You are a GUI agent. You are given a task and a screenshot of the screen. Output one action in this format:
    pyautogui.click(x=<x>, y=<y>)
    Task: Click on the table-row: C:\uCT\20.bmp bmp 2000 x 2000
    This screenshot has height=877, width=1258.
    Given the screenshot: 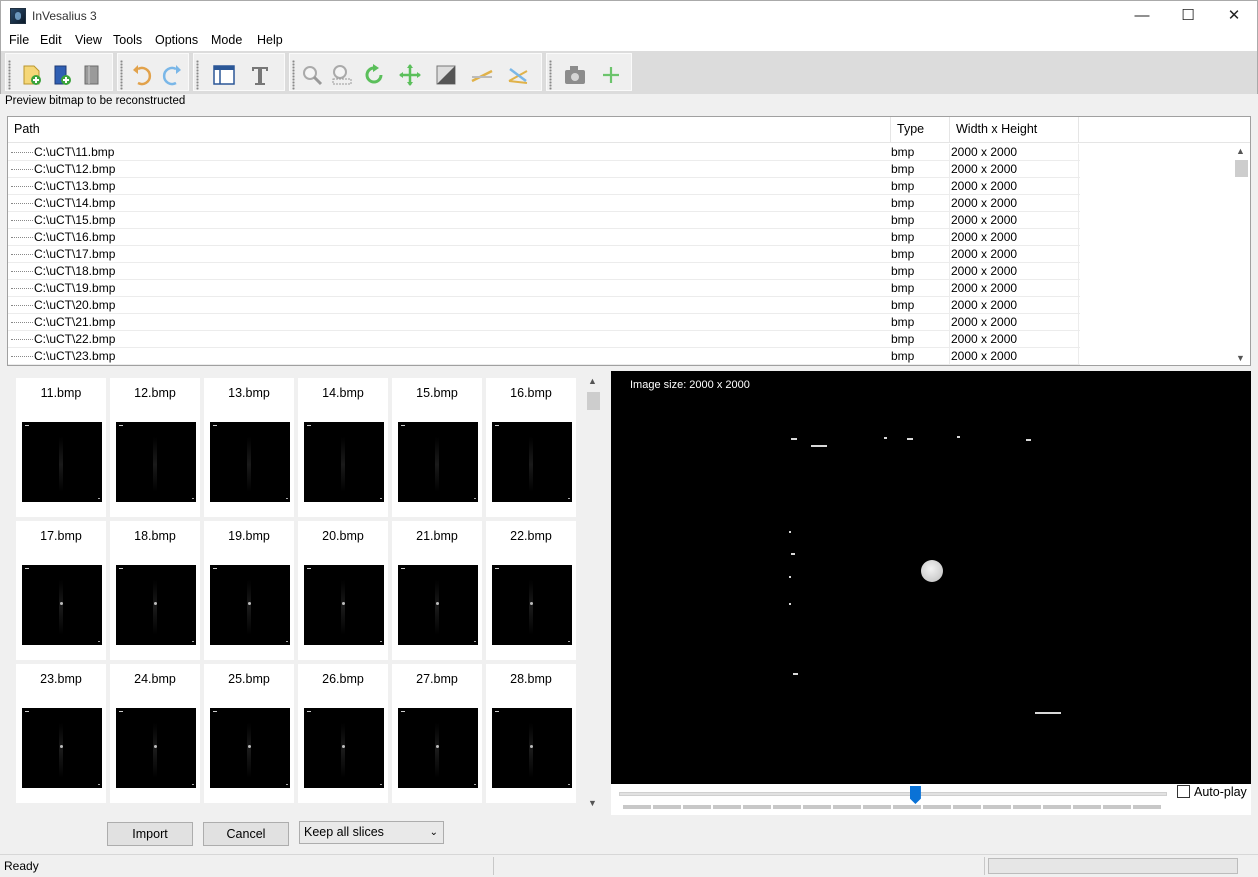 What is the action you would take?
    pyautogui.click(x=544, y=305)
    